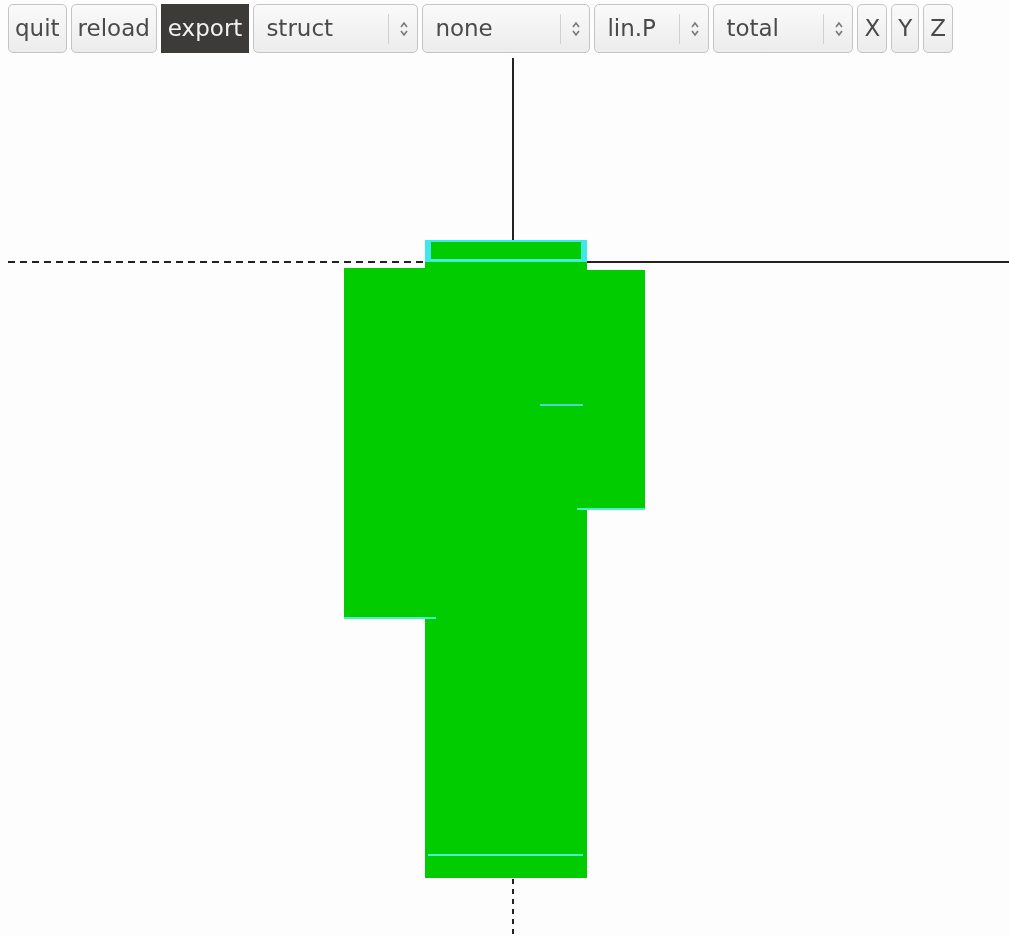 The height and width of the screenshot is (936, 1009). What do you see at coordinates (783, 28) in the screenshot?
I see `dropdown: total` at bounding box center [783, 28].